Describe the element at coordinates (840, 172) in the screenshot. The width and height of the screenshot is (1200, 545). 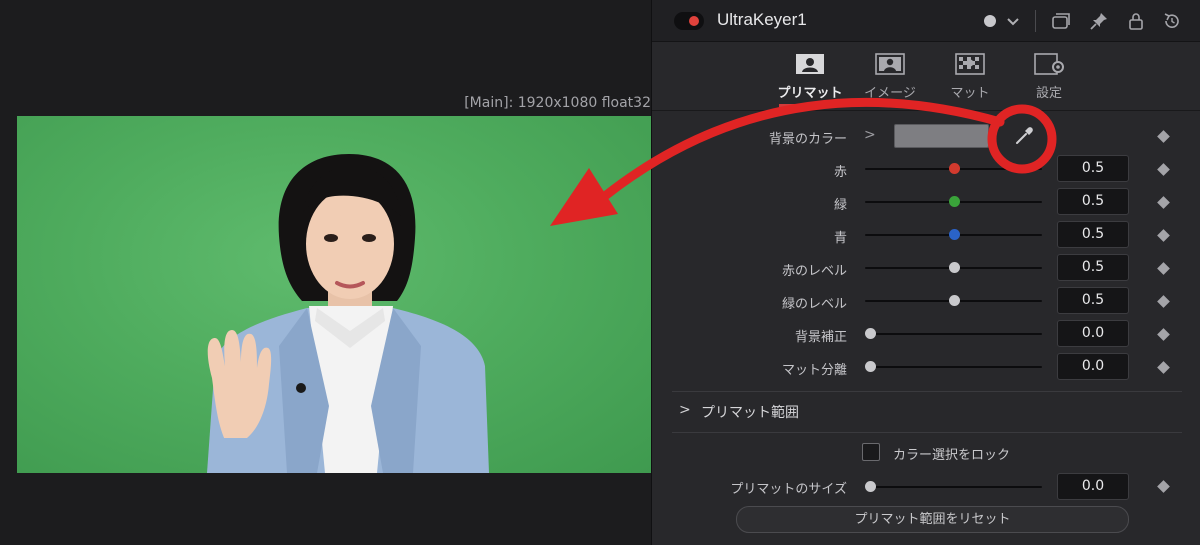
I see `param-label: 赤` at that location.